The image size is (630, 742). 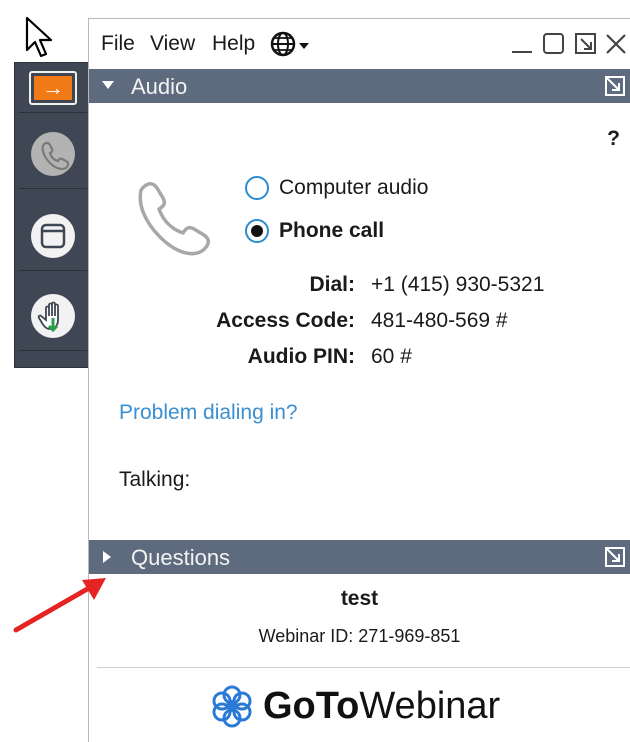 I want to click on logo-goto-text: GoTo, so click(x=311, y=705).